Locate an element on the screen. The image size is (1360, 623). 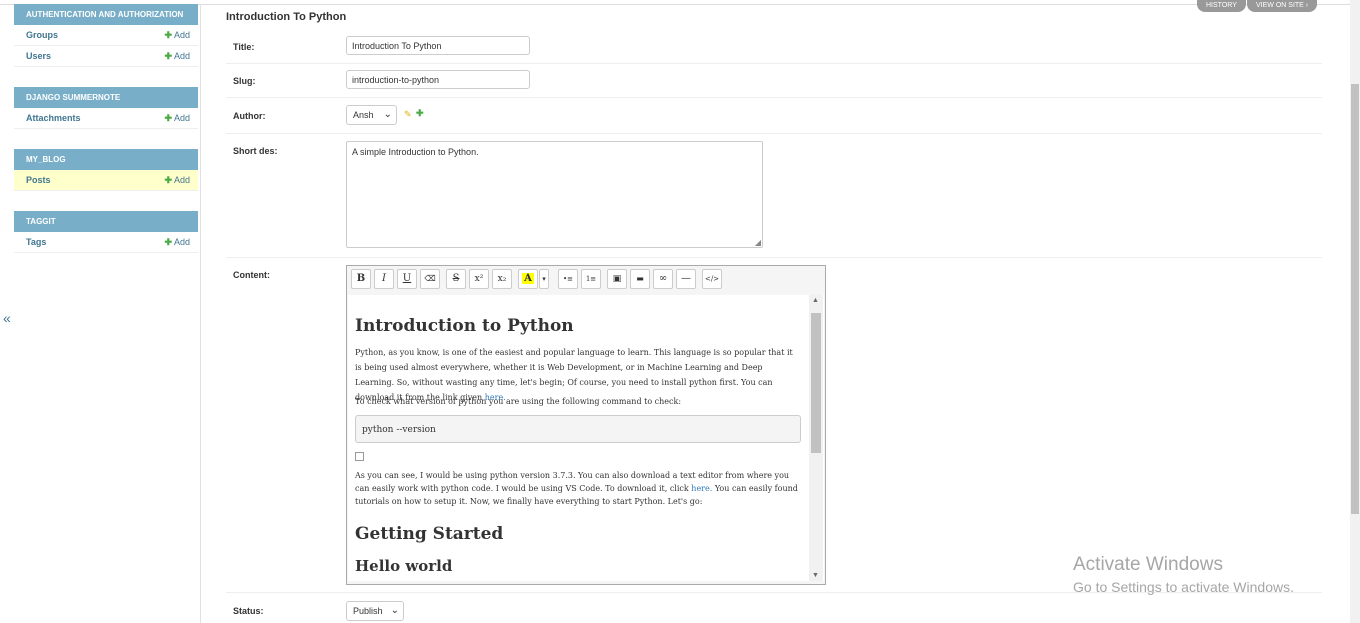
sidebar-item-users: Users ✚ Add is located at coordinates (106, 56).